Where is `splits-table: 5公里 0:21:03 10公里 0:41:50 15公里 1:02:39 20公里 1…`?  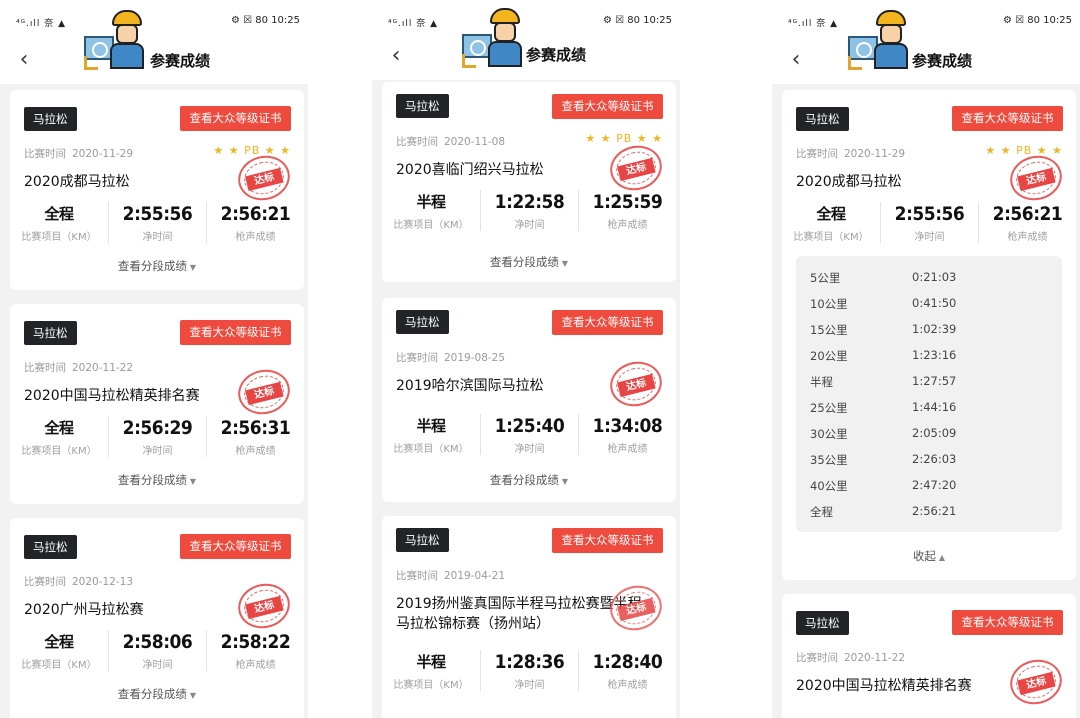 splits-table: 5公里 0:21:03 10公里 0:41:50 15公里 1:02:39 20公里 1… is located at coordinates (929, 394).